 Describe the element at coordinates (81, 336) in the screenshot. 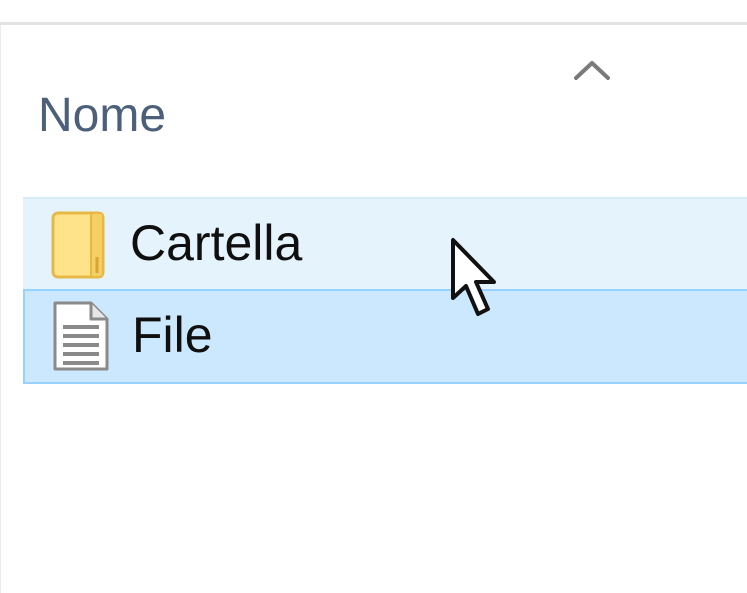

I see `document-icon` at that location.